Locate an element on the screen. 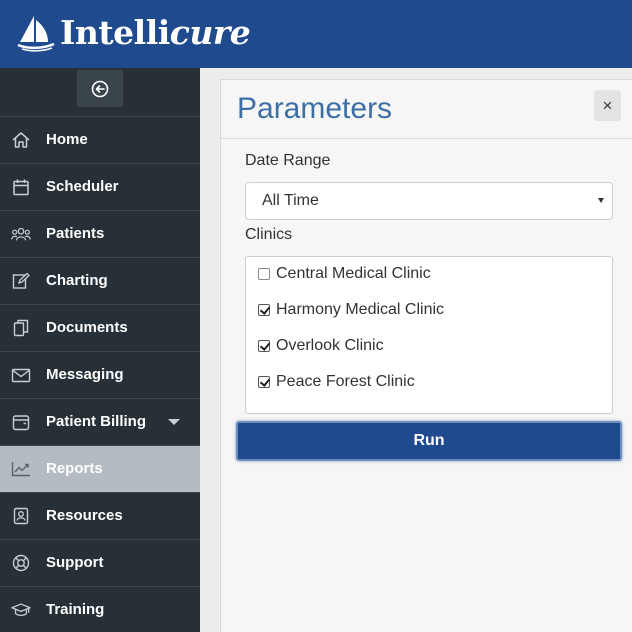 The height and width of the screenshot is (632, 632). sidebar-item-label: Training is located at coordinates (75, 609).